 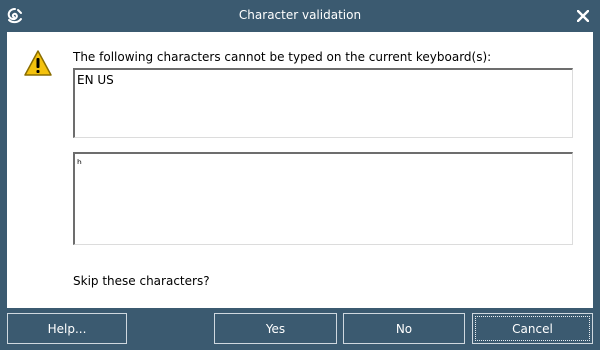 I want to click on title-bar: Character validation, so click(x=300, y=16).